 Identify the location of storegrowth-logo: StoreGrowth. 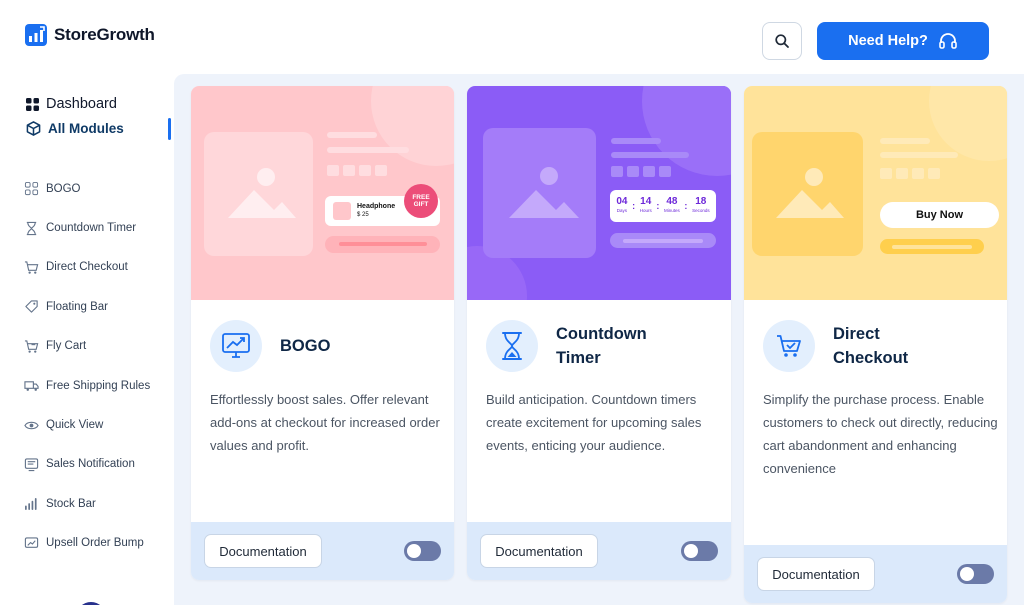
(90, 35).